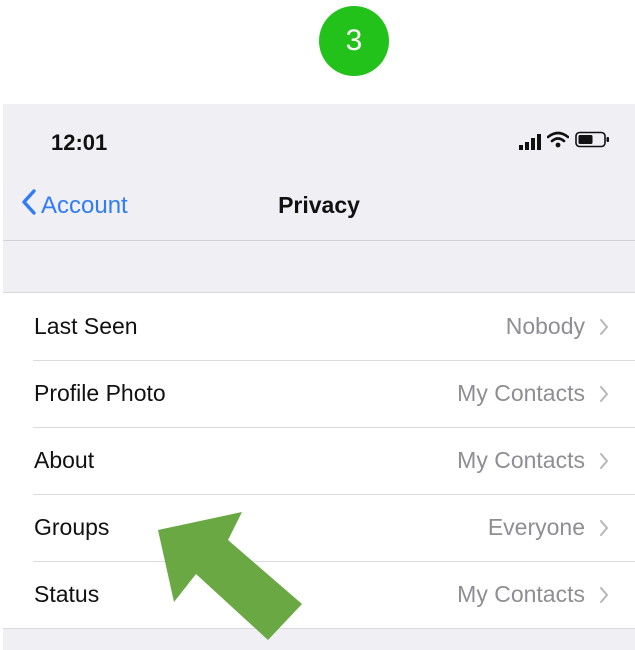 This screenshot has width=635, height=650. Describe the element at coordinates (100, 393) in the screenshot. I see `row-label: Profile Photo` at that location.